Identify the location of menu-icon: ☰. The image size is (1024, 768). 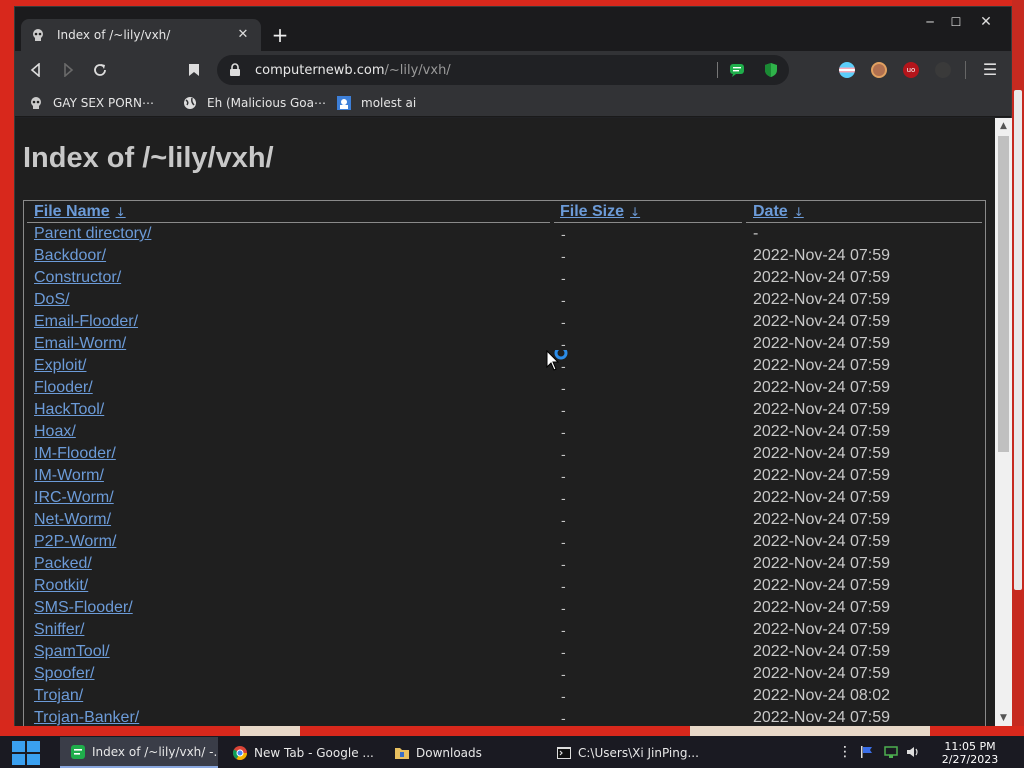
(990, 70).